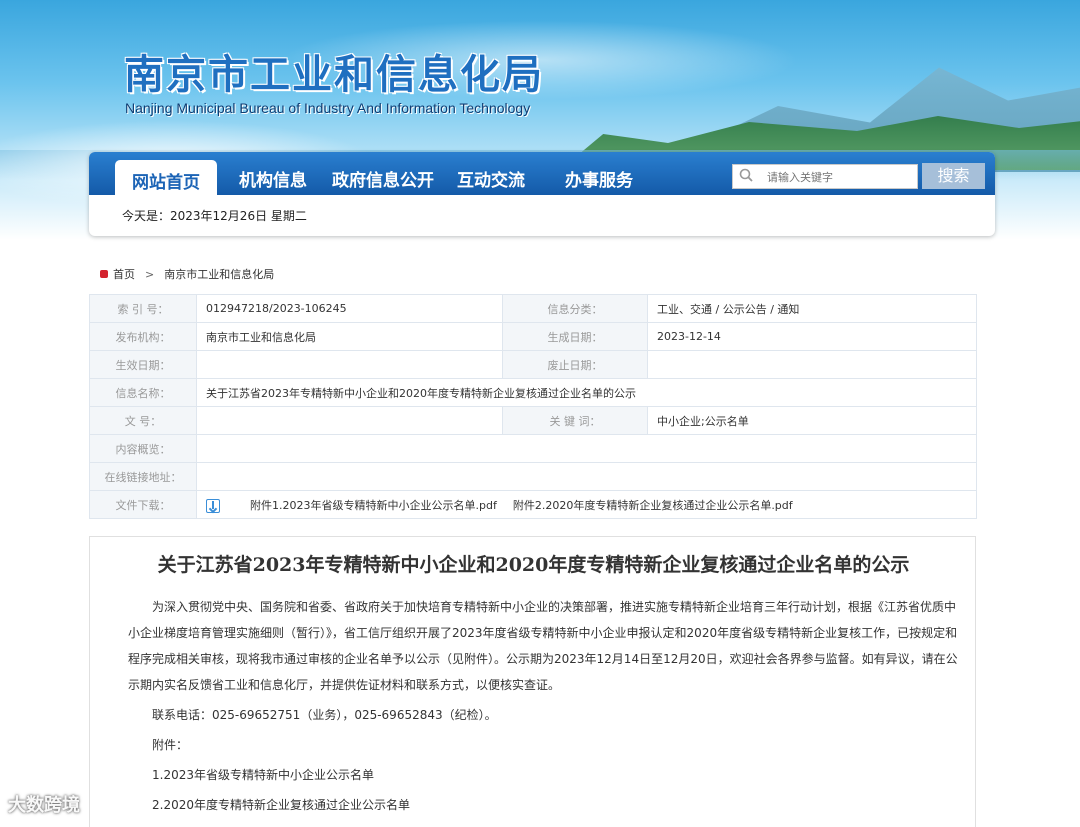  I want to click on link-label: 在线链接地址：, so click(143, 476).